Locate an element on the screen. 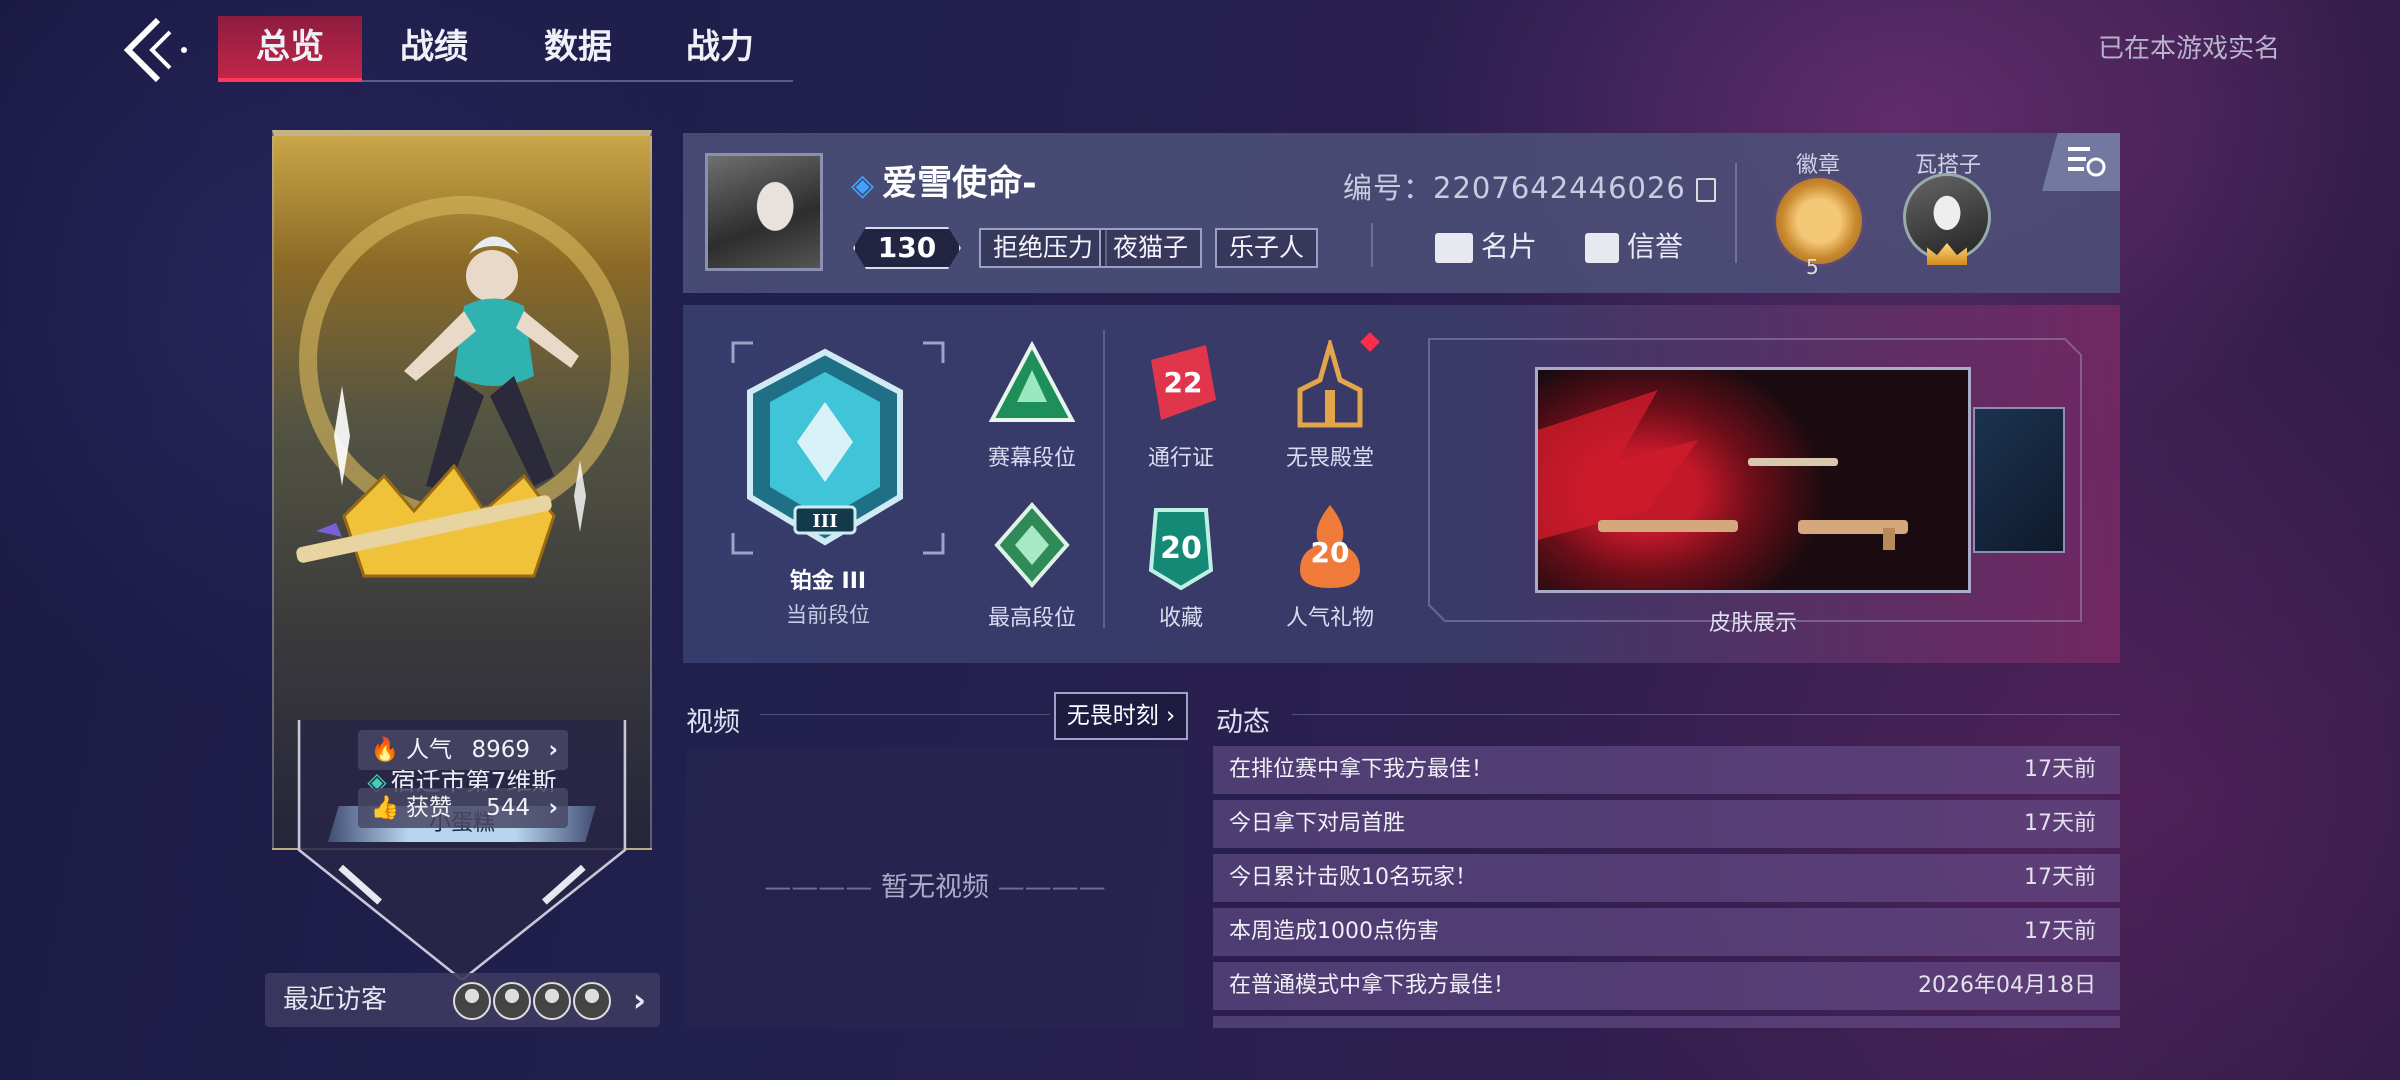 The width and height of the screenshot is (2400, 1080). battle-pass-button: 22 通行证 is located at coordinates (1181, 406).